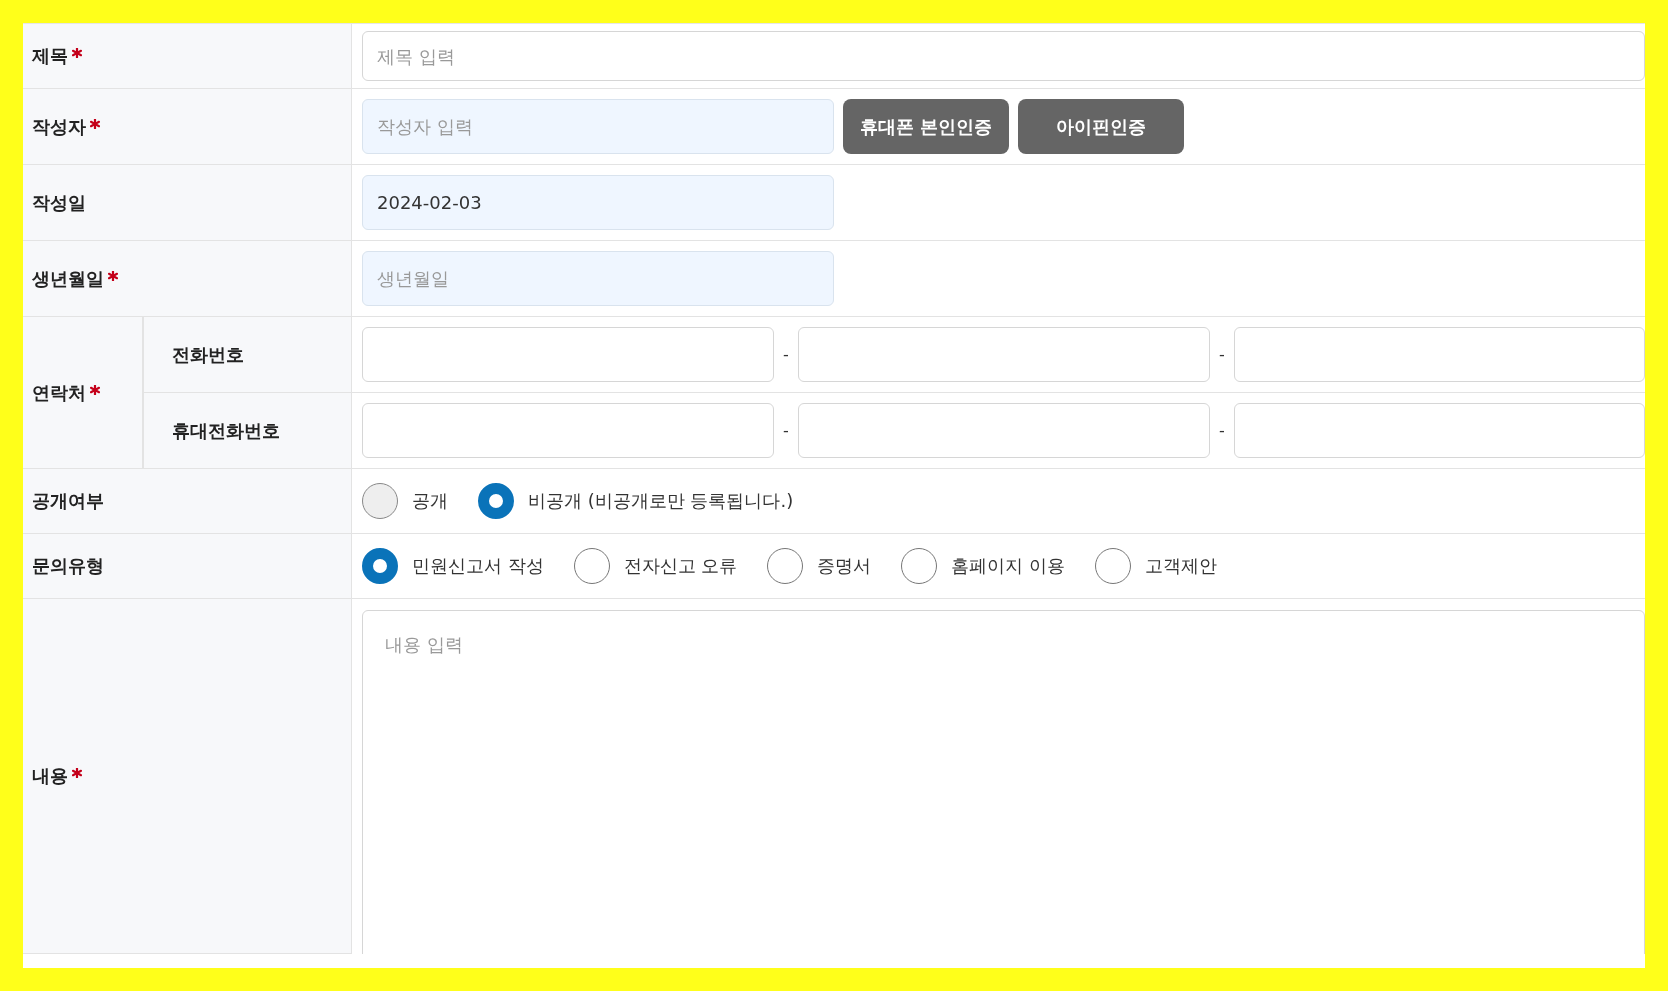 Image resolution: width=1668 pixels, height=991 pixels. Describe the element at coordinates (926, 126) in the screenshot. I see `verification-button: 휴대폰 본인인증` at that location.